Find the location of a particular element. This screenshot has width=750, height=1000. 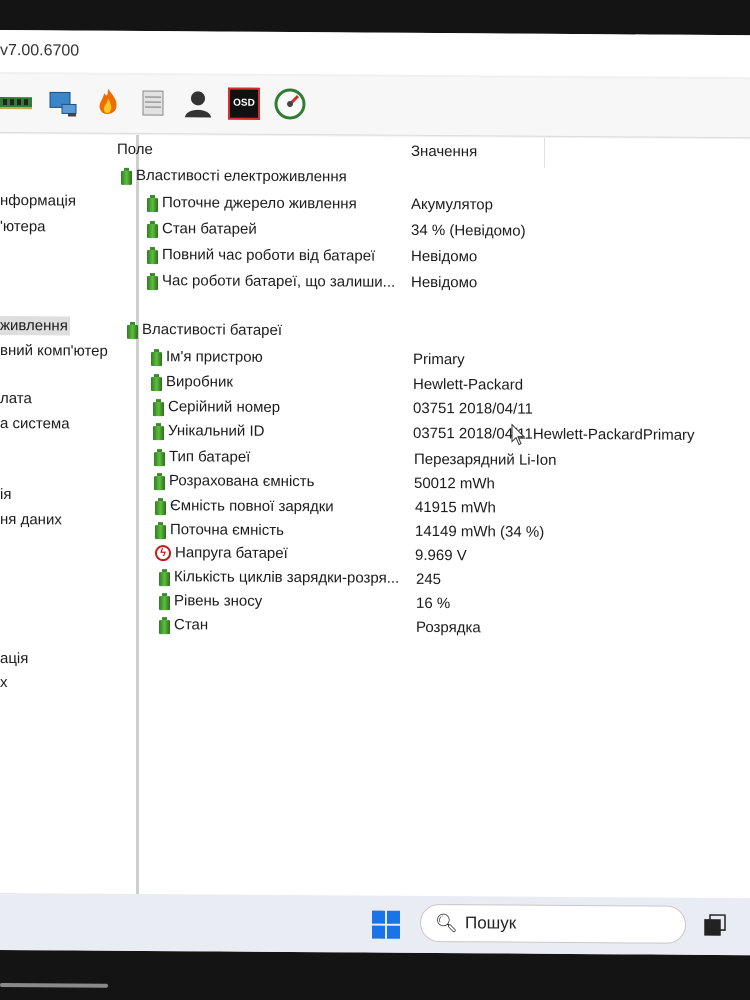

table-row: Поточне джерело живлення is located at coordinates (252, 203).